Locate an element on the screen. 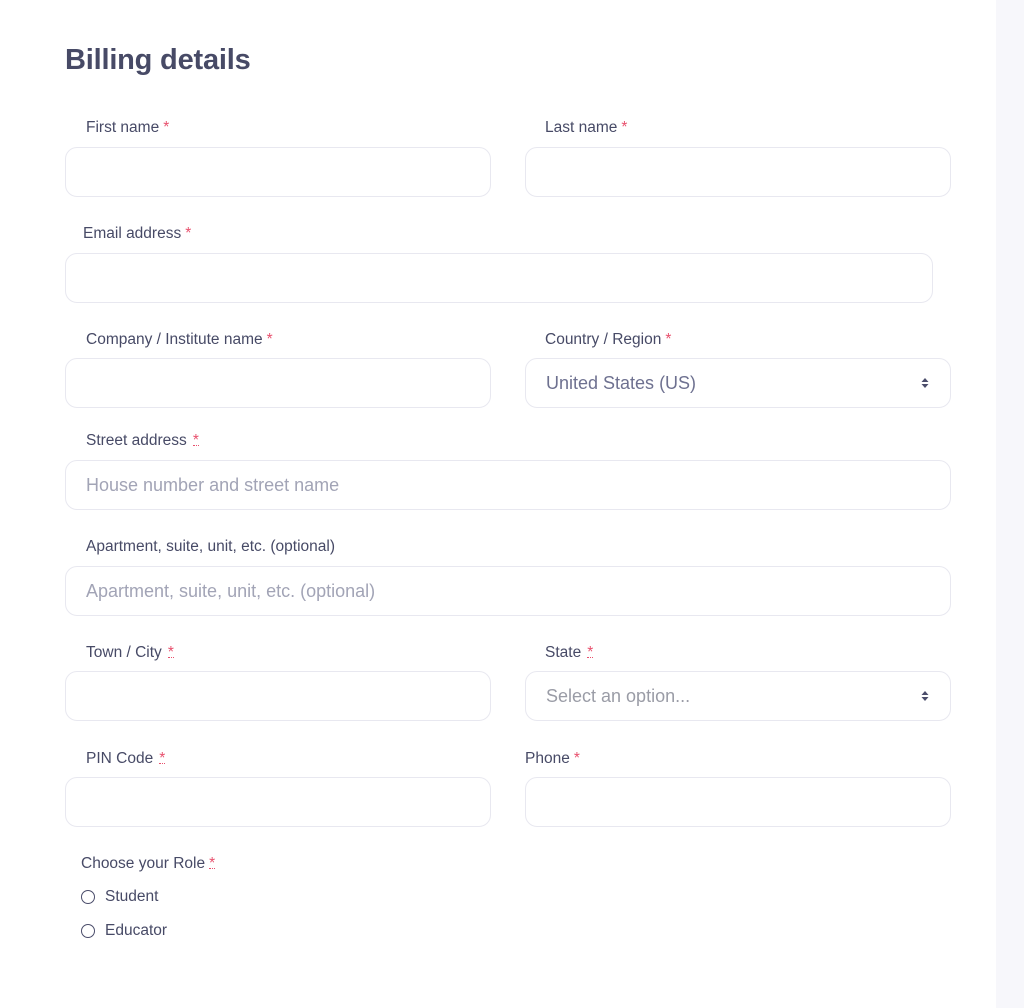 The width and height of the screenshot is (1024, 1008). last-name-label: Last name * is located at coordinates (586, 128).